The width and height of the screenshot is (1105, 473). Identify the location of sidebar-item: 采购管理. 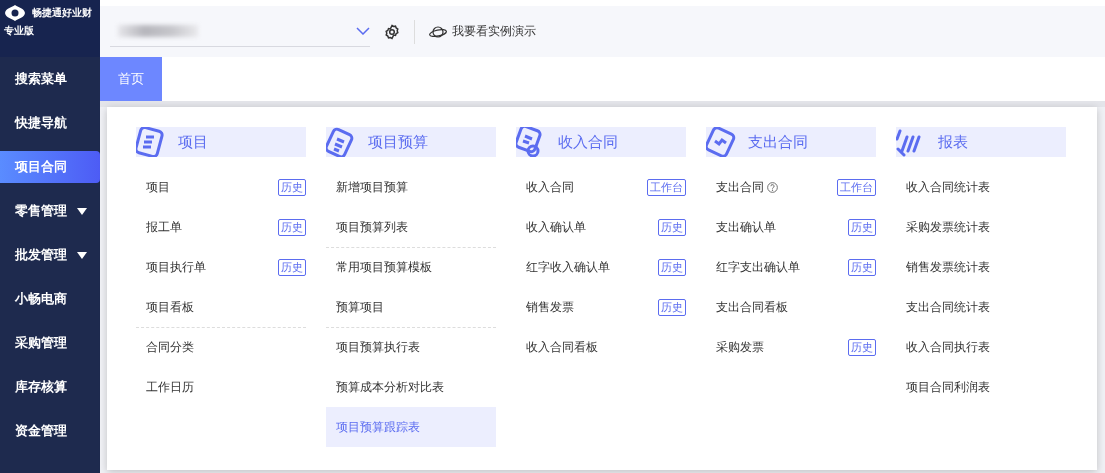
(50, 343).